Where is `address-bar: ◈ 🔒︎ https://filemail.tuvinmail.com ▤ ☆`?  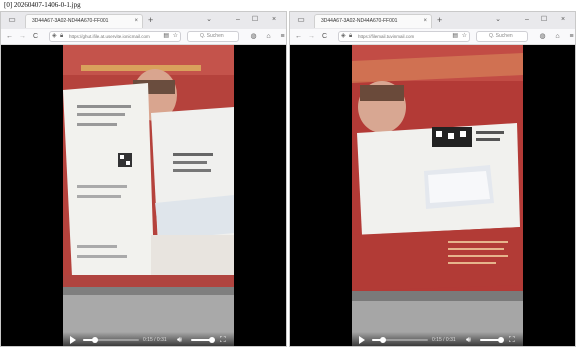
address-bar: ◈ 🔒︎ https://filemail.tuvinmail.com ▤ ☆ is located at coordinates (404, 36).